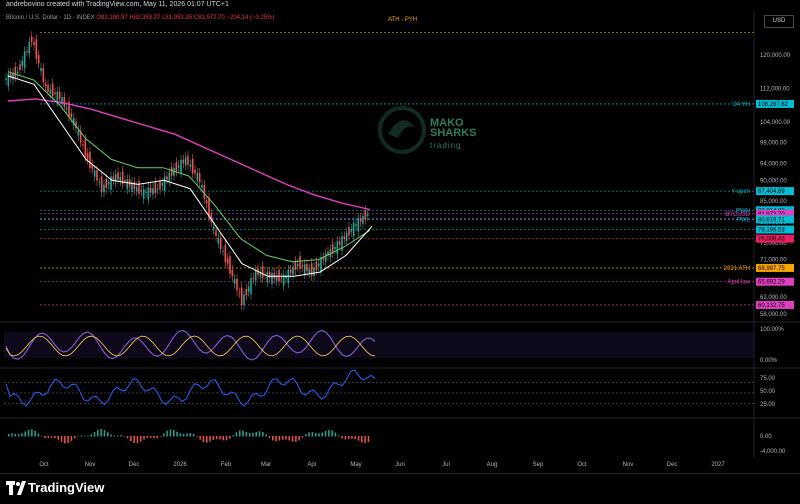 The width and height of the screenshot is (800, 504). Describe the element at coordinates (768, 379) in the screenshot. I see `stoch-tick-label: 75.00` at that location.